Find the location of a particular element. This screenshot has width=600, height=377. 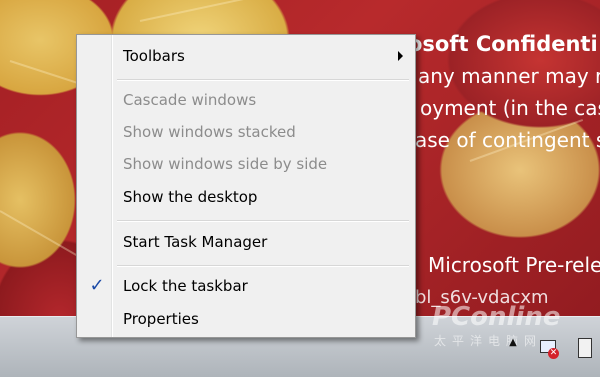

menu-item-show-windows-side-by-side: Show windows side by side is located at coordinates (246, 164).